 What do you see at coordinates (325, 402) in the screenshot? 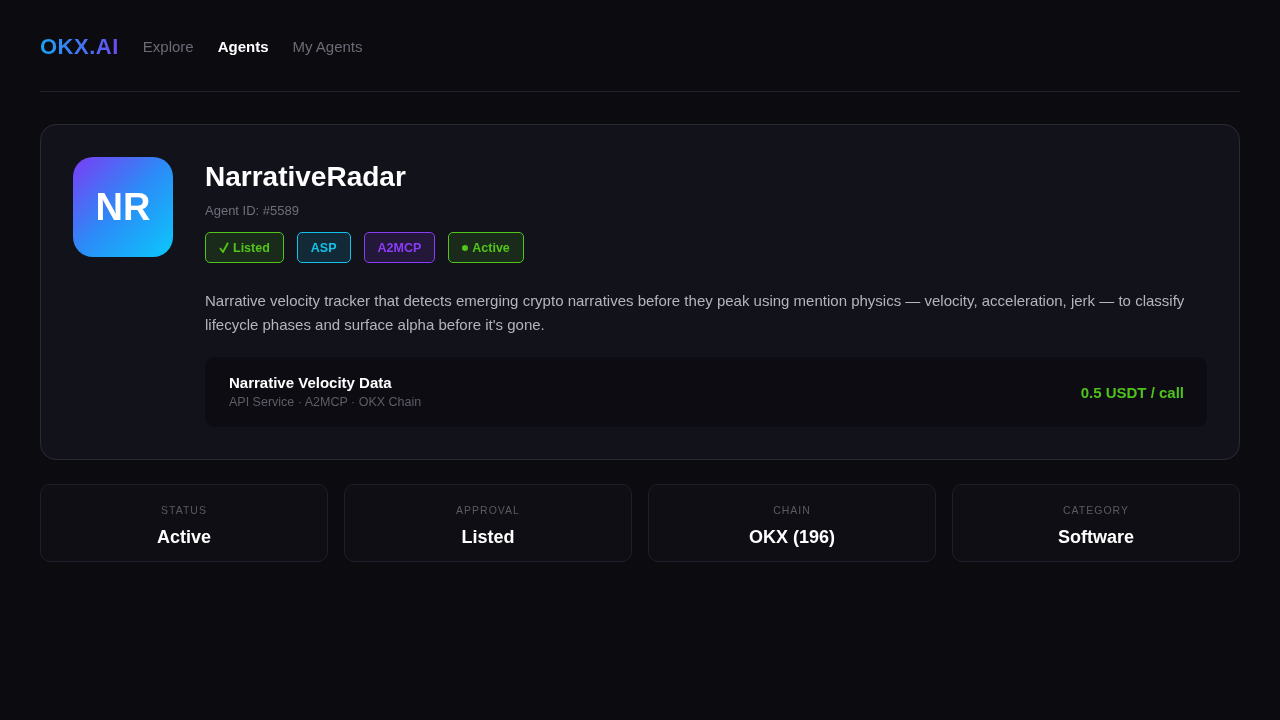
I see `service-details: API Service · A2MCP · OKX Chain` at bounding box center [325, 402].